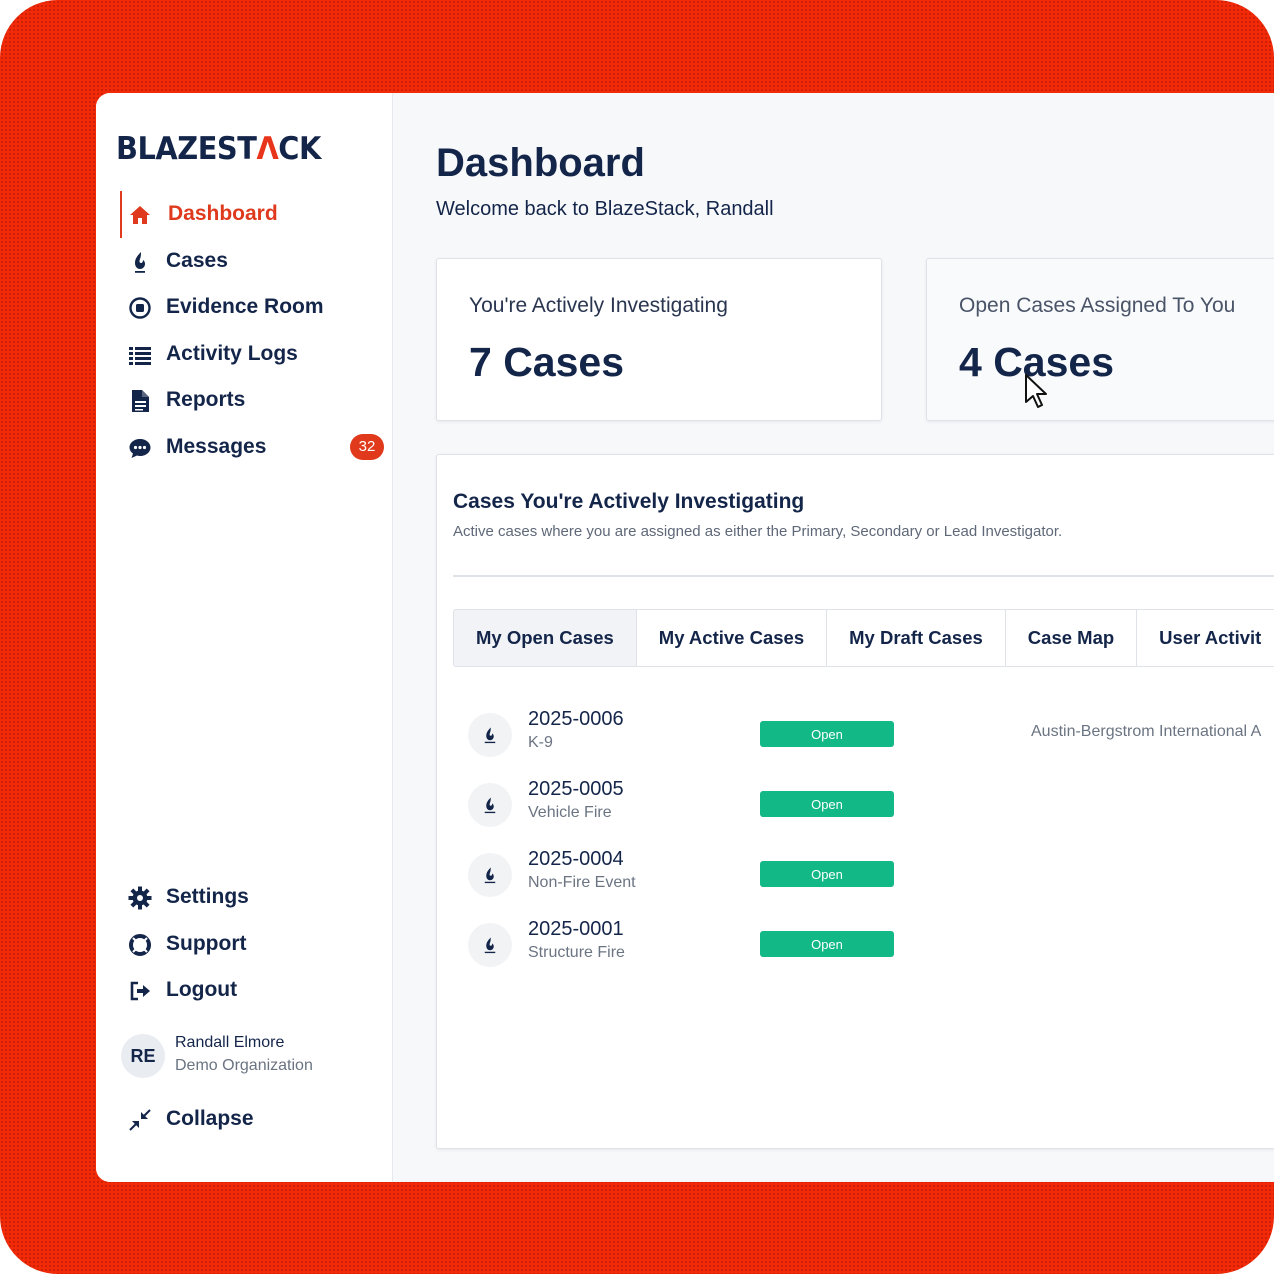 This screenshot has width=1274, height=1274. I want to click on user-organization: Demo Organization, so click(244, 1065).